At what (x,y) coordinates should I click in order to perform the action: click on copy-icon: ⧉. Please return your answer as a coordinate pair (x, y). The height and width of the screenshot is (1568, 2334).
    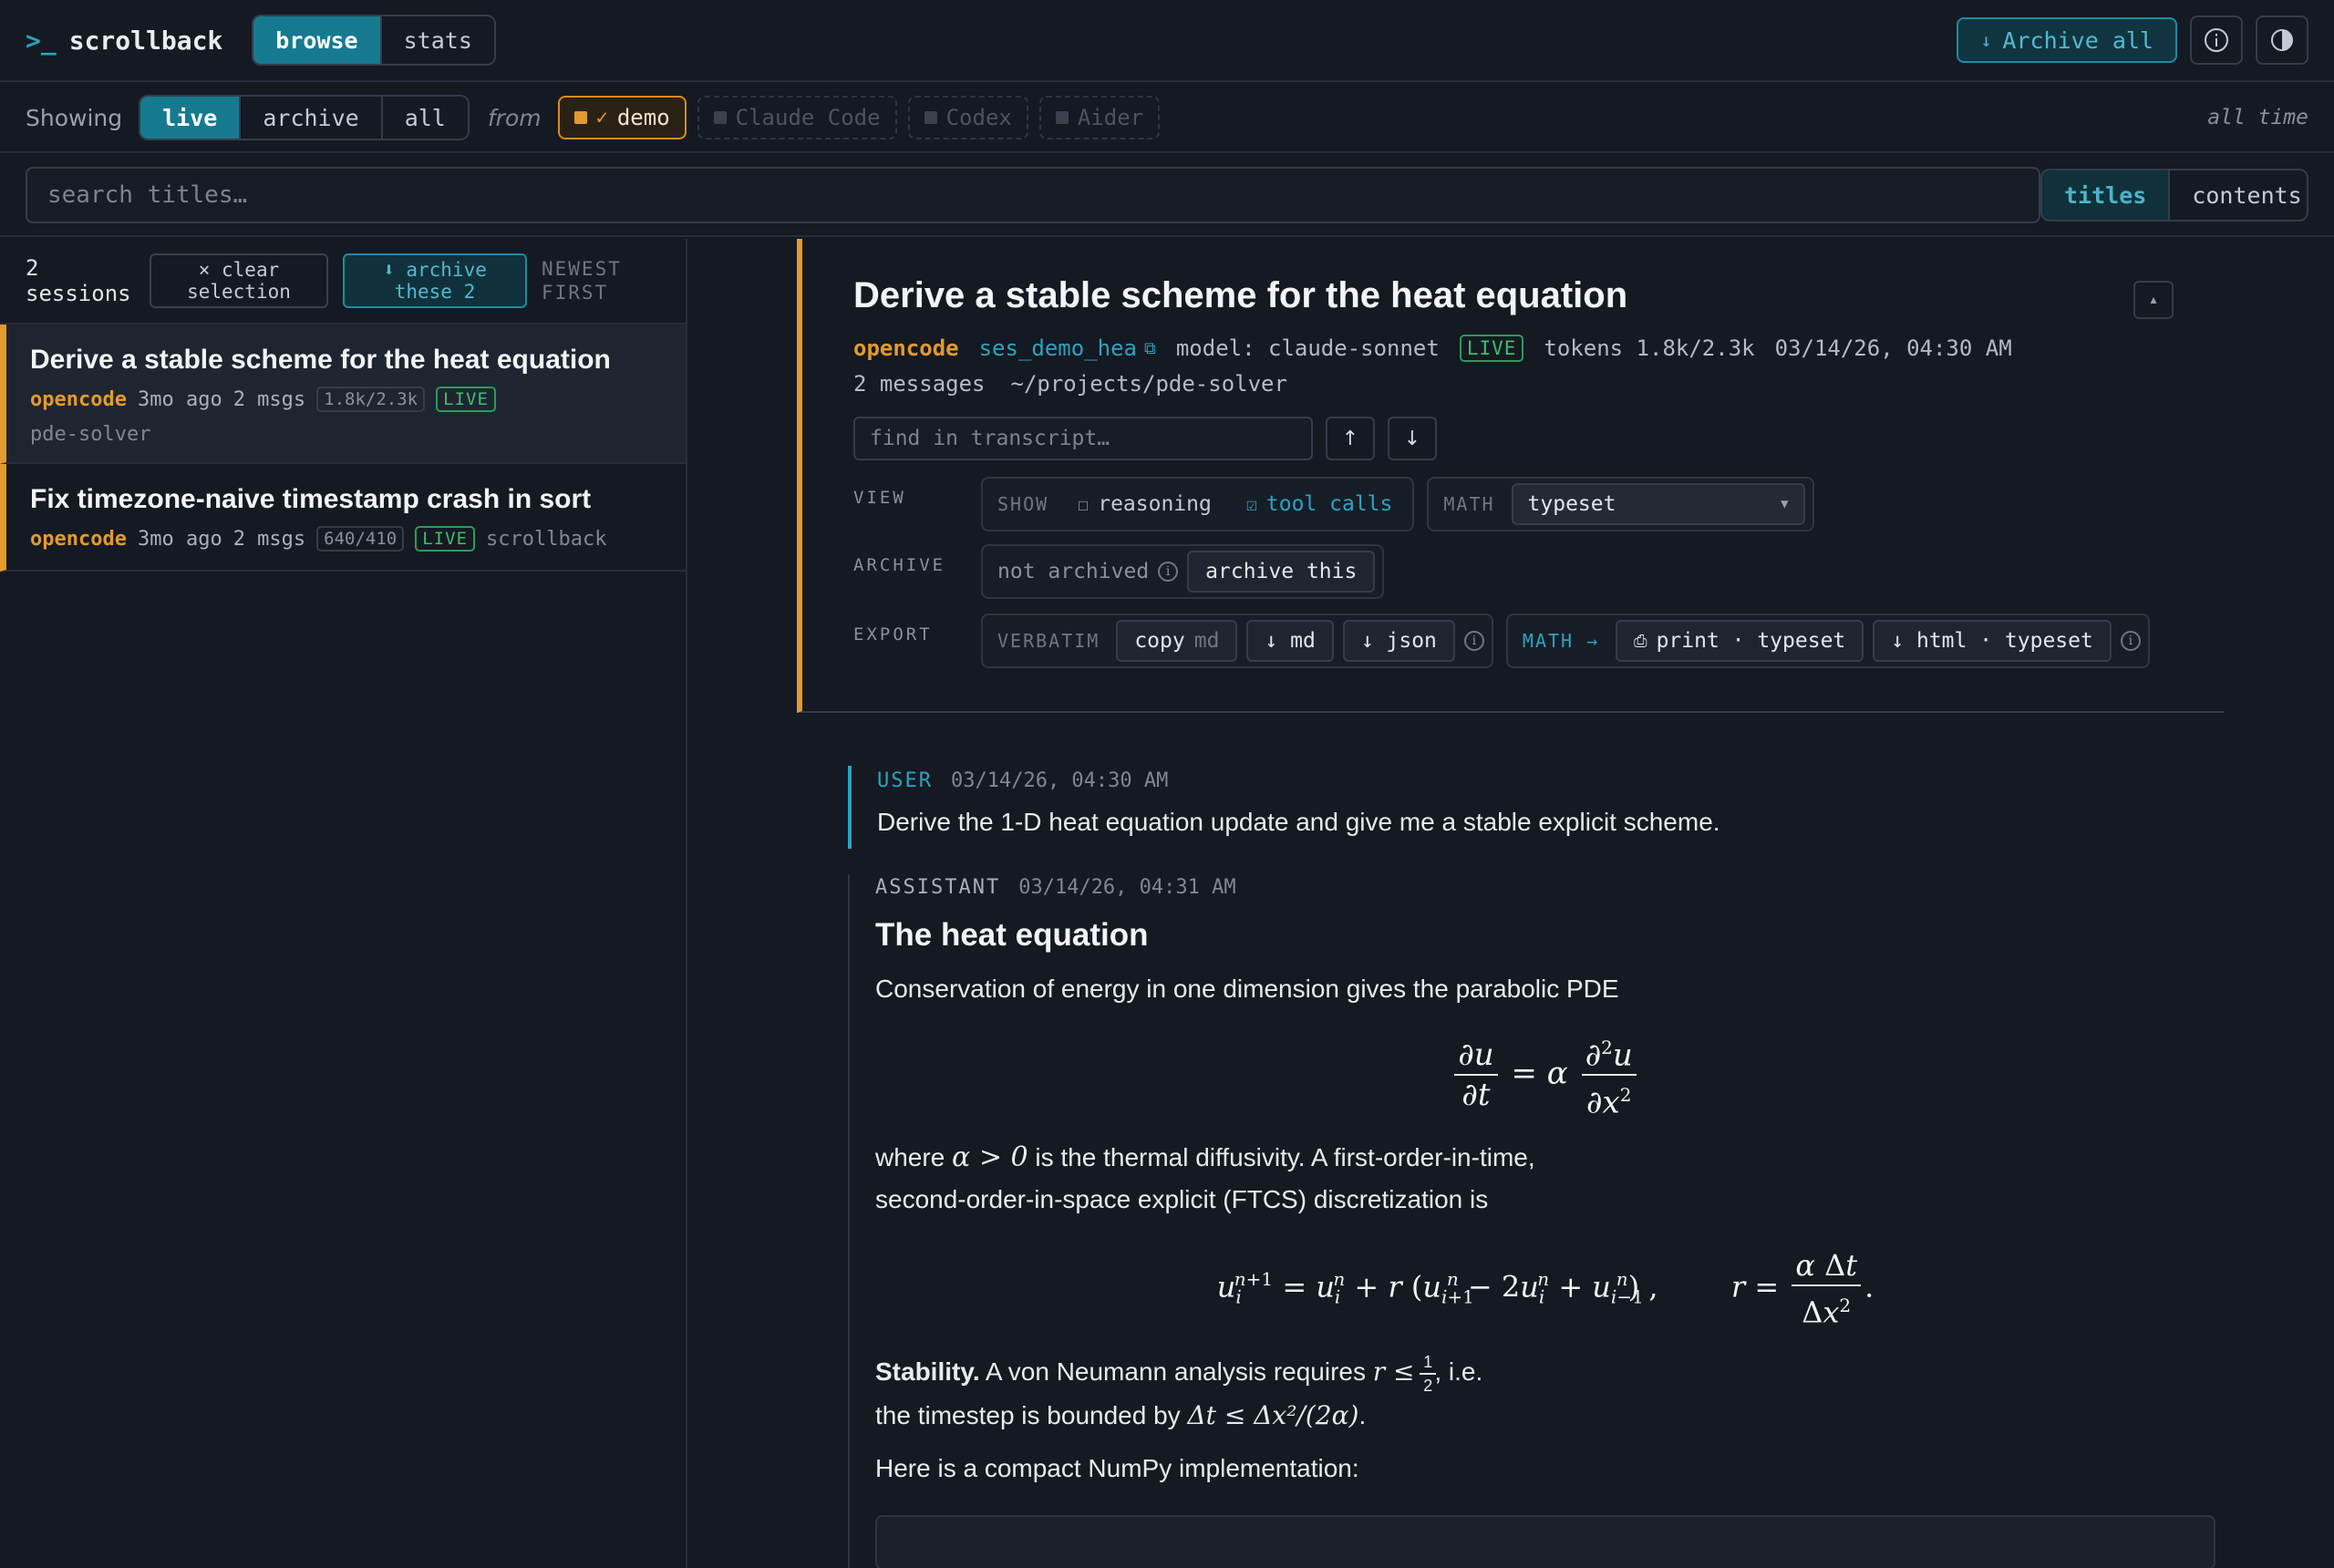
    Looking at the image, I should click on (1150, 348).